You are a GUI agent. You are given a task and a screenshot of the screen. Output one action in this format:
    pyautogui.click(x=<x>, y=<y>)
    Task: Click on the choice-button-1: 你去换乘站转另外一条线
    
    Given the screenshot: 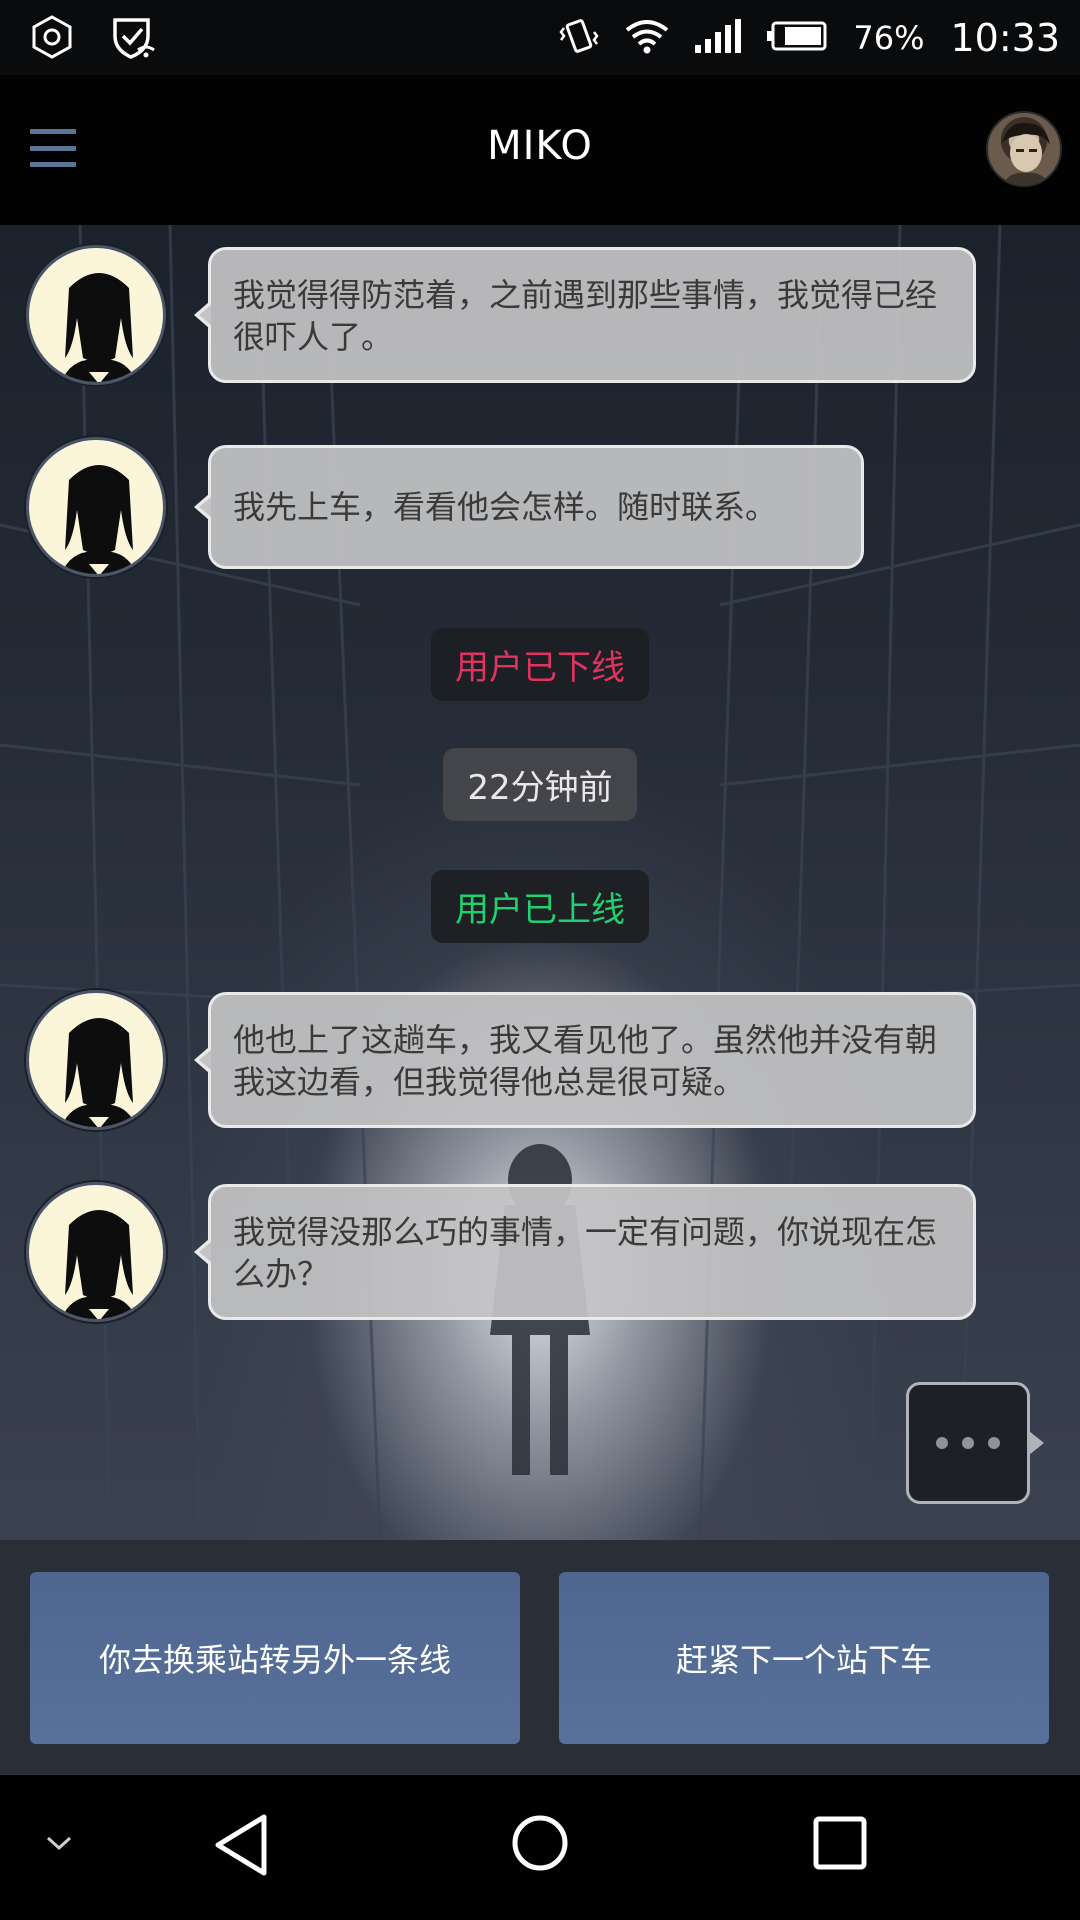 What is the action you would take?
    pyautogui.click(x=275, y=1658)
    